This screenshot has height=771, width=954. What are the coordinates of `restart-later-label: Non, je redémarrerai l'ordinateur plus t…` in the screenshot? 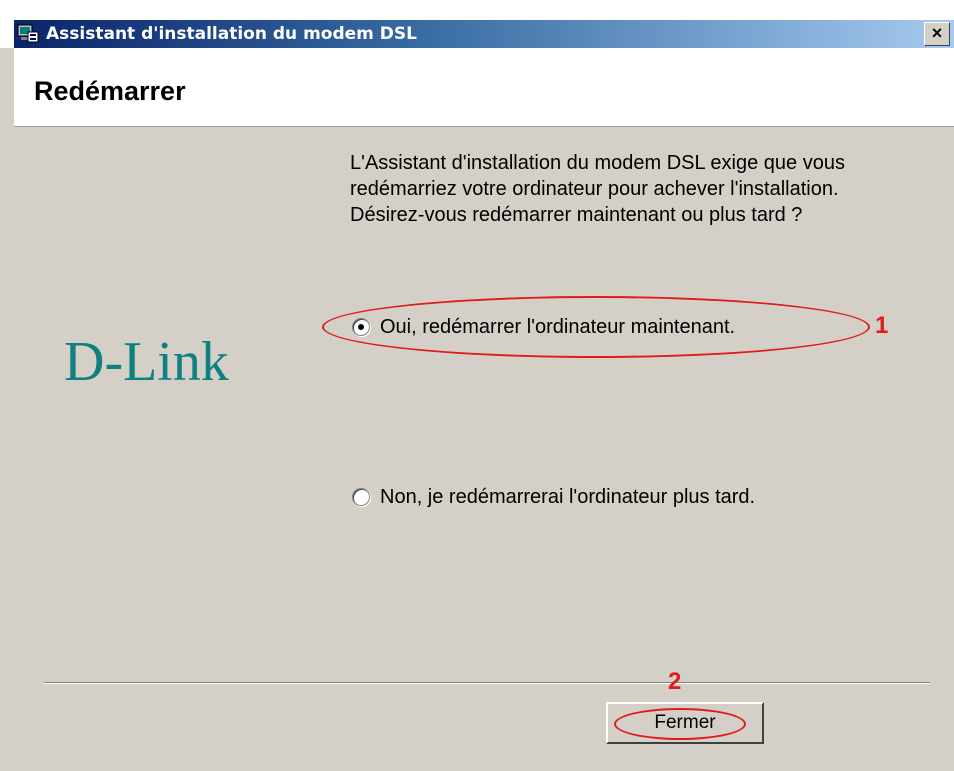 It's located at (567, 497).